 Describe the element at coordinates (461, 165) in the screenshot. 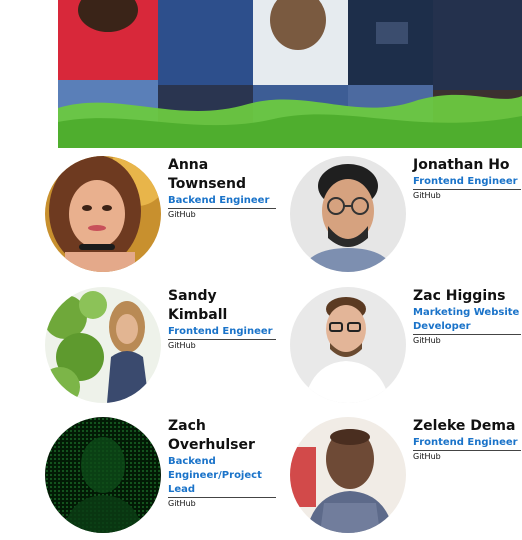

I see `member-name: Jonathan Ho` at that location.